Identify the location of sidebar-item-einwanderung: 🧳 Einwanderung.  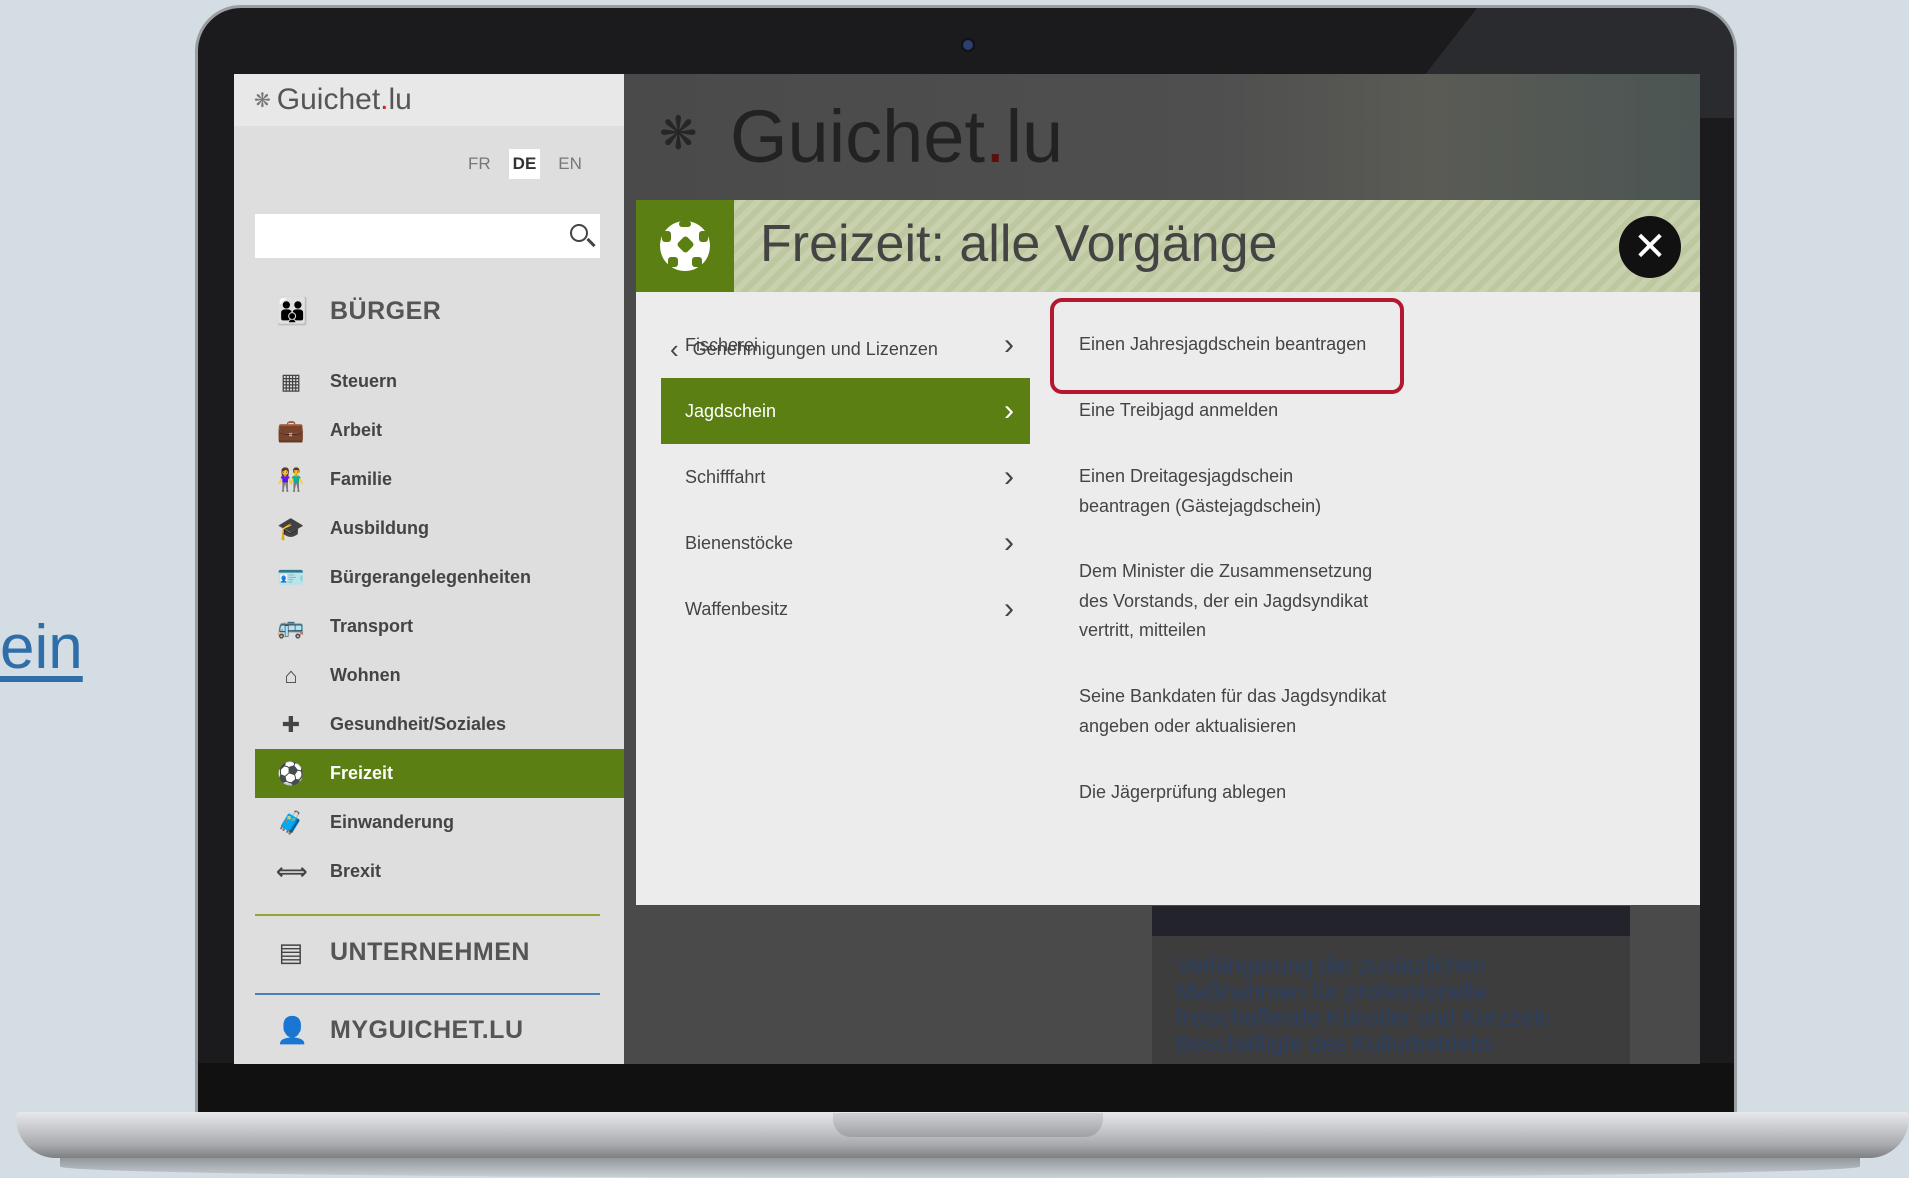
(439, 822).